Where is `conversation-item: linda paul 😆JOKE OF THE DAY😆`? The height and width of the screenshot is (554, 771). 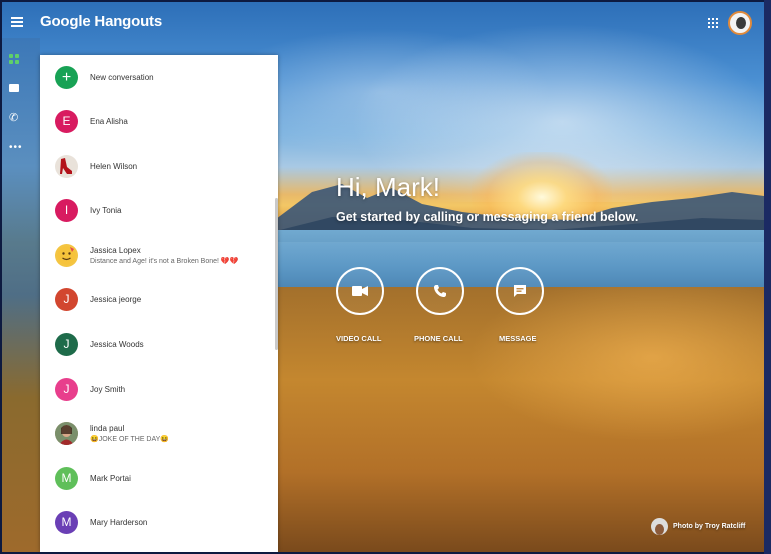 conversation-item: linda paul 😆JOKE OF THE DAY😆 is located at coordinates (159, 433).